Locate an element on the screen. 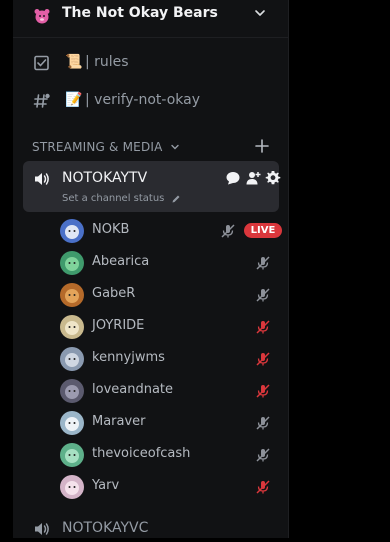 The image size is (390, 542). voice-user-thevoiceofcash: thevoiceofcash is located at coordinates (173, 455).